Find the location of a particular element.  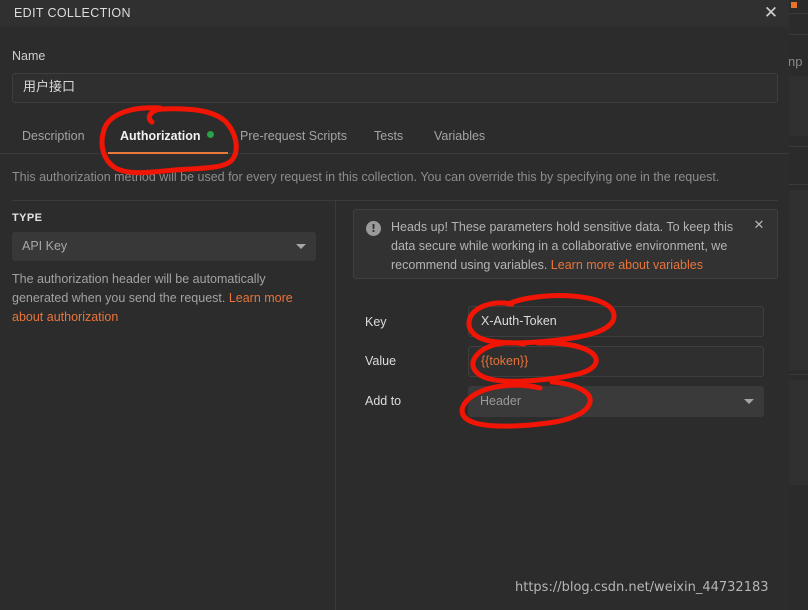

key-input: X-Auth-Token is located at coordinates (616, 321).